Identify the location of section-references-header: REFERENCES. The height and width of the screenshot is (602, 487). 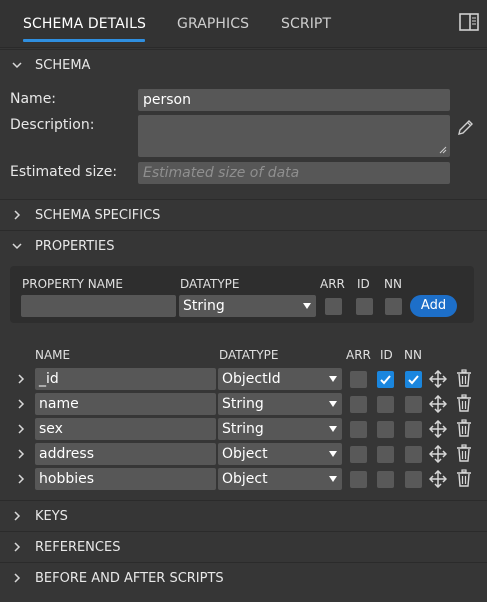
(243, 546).